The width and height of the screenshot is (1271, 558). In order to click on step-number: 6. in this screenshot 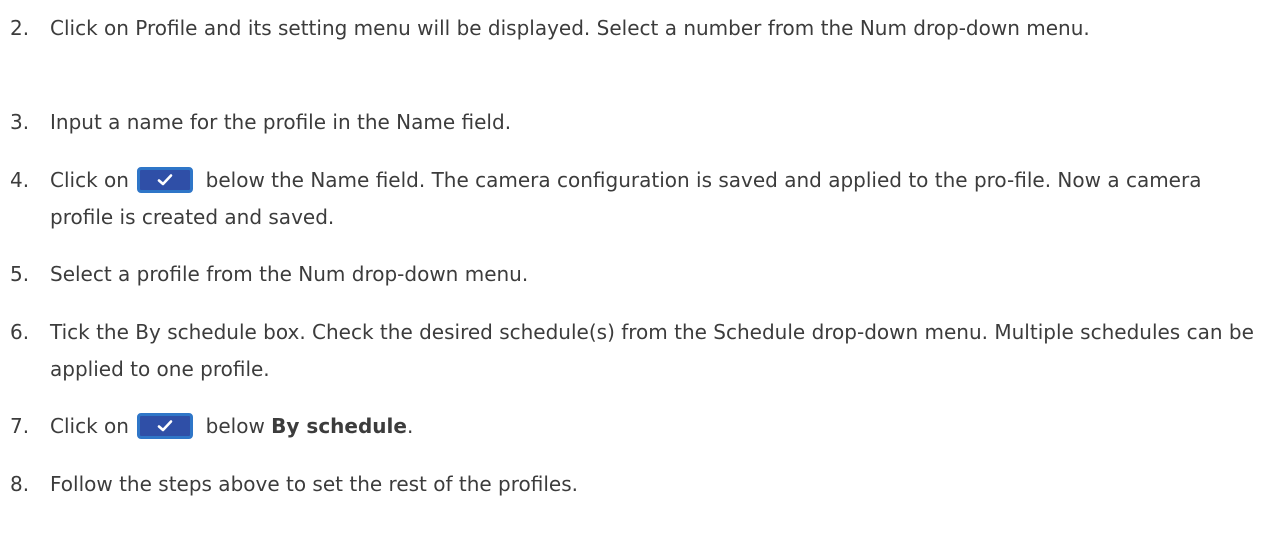, I will do `click(20, 332)`.